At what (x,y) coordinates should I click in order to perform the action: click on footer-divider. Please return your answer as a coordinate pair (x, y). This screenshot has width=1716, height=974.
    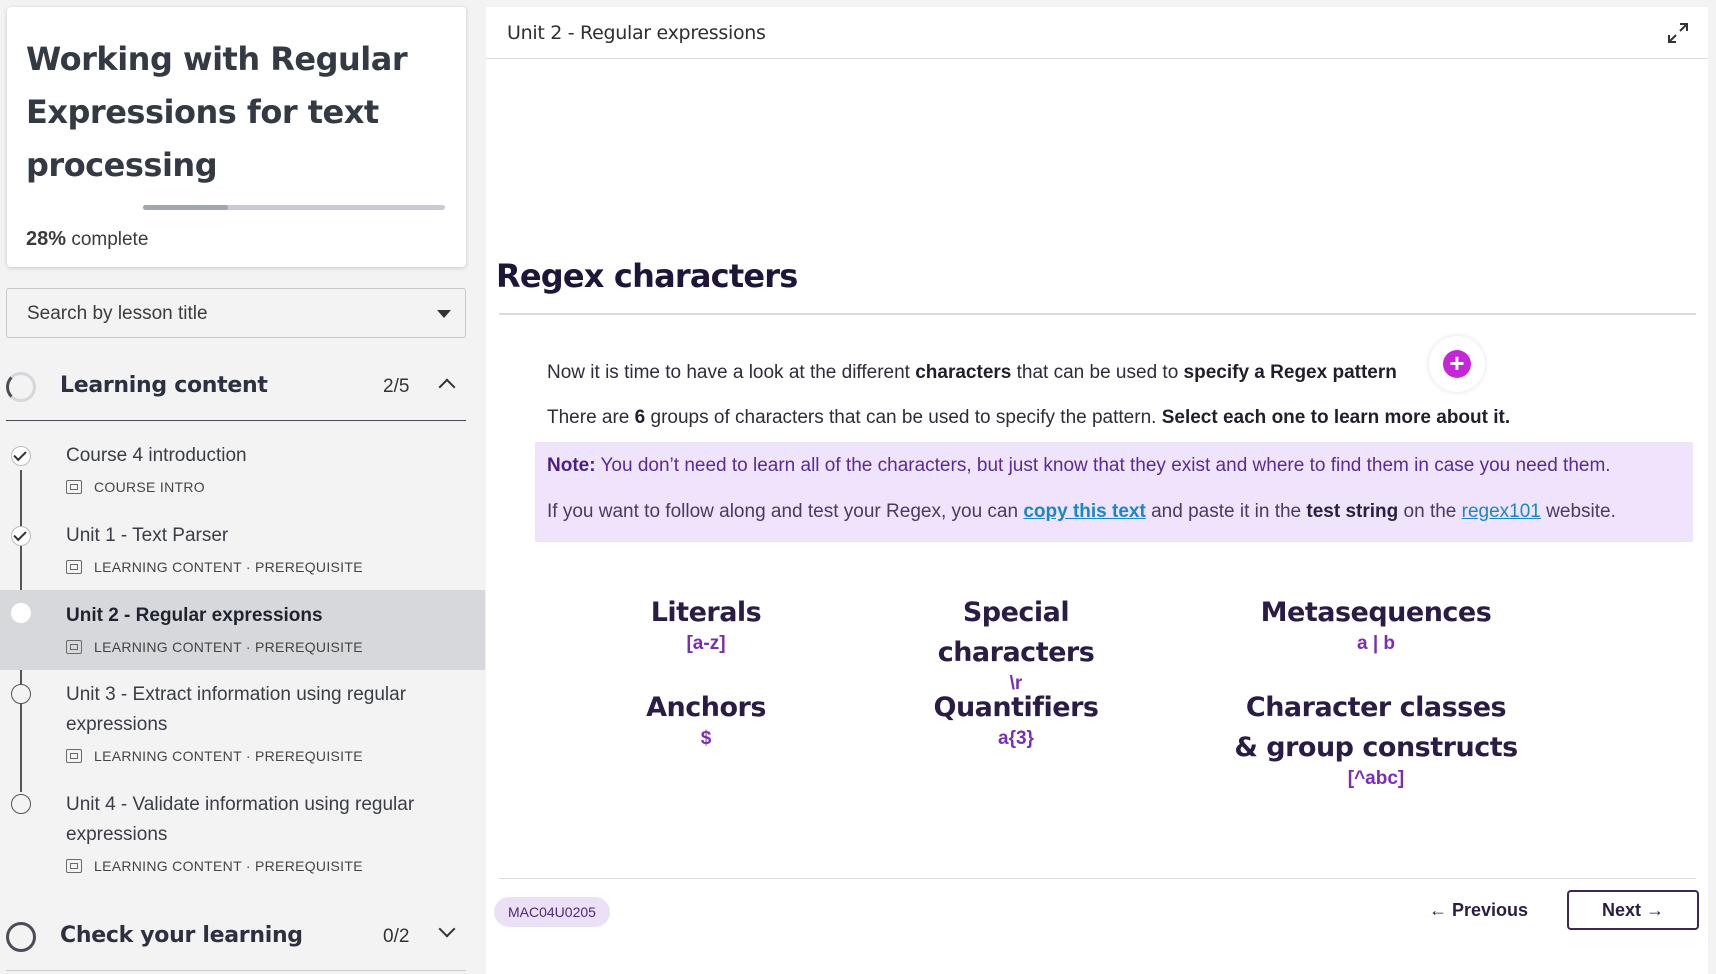
    Looking at the image, I should click on (1097, 878).